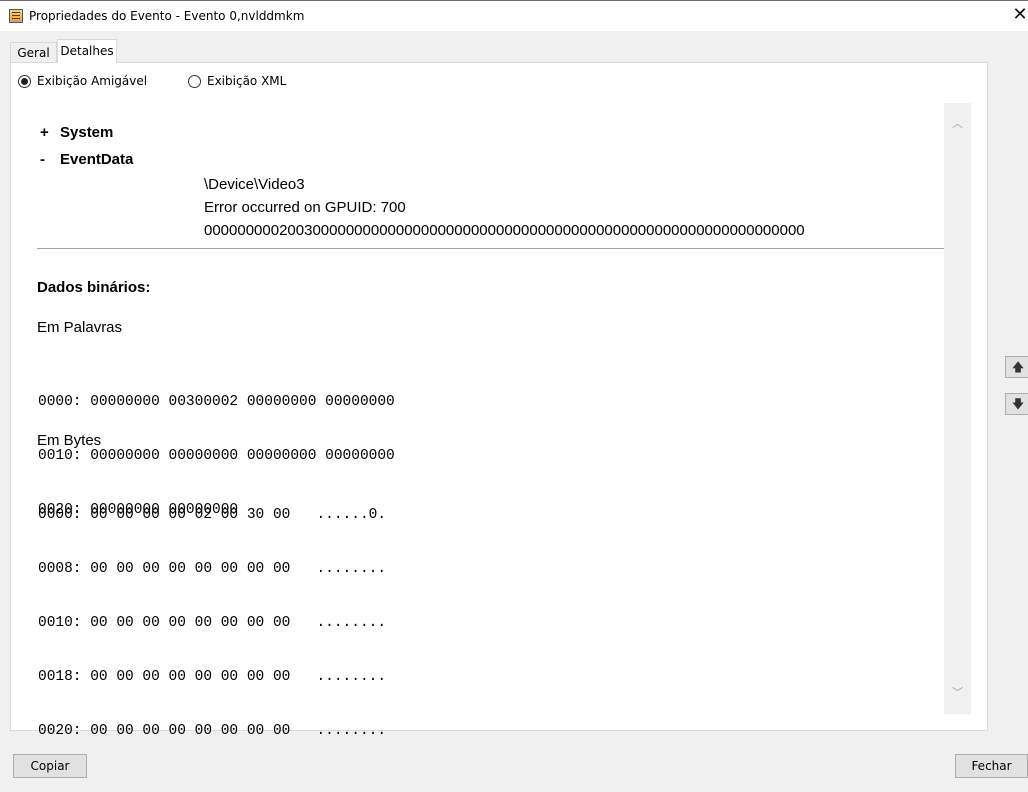  I want to click on expand-icon: +, so click(50, 132).